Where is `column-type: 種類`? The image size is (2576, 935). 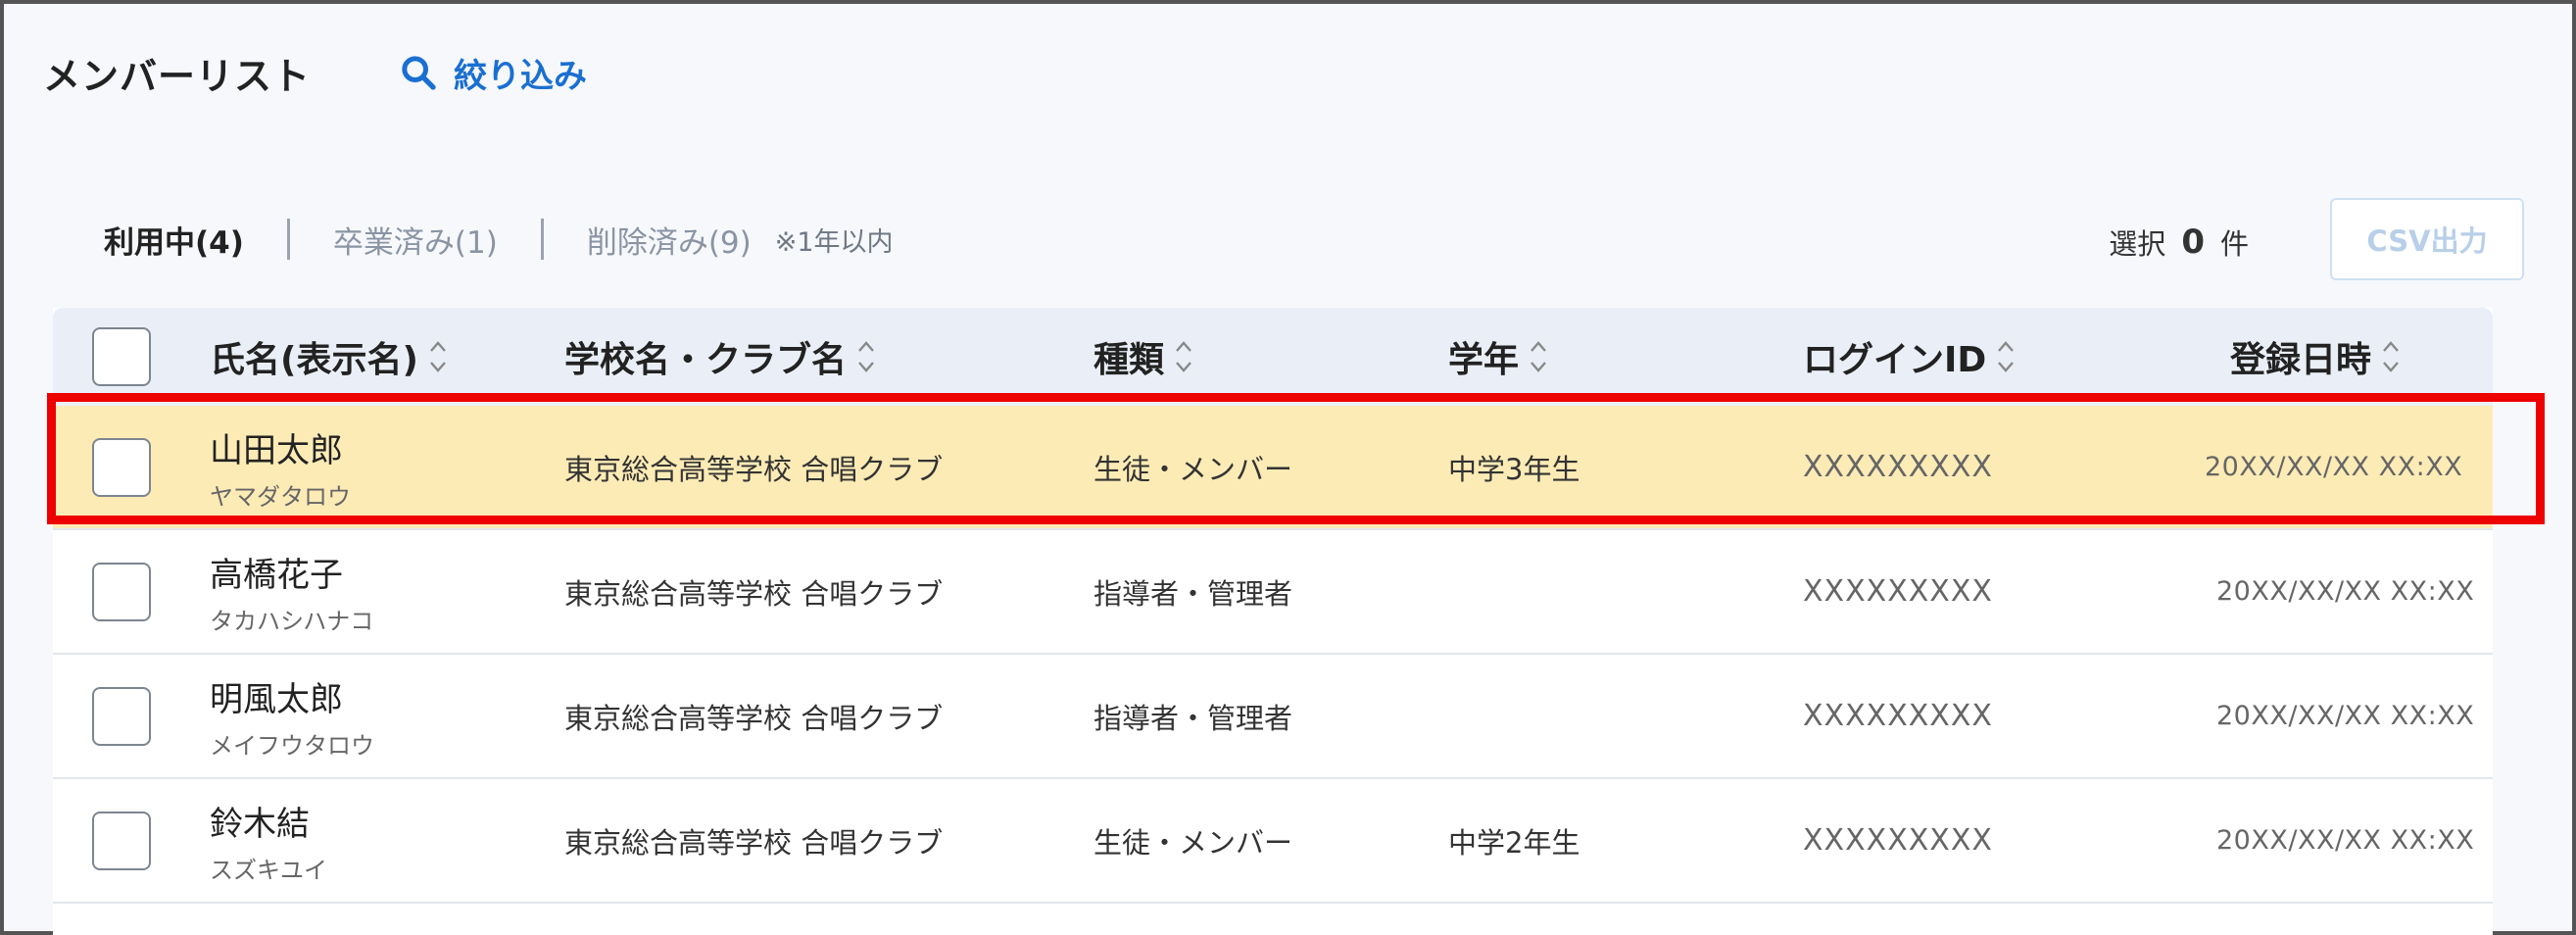 column-type: 種類 is located at coordinates (1144, 357).